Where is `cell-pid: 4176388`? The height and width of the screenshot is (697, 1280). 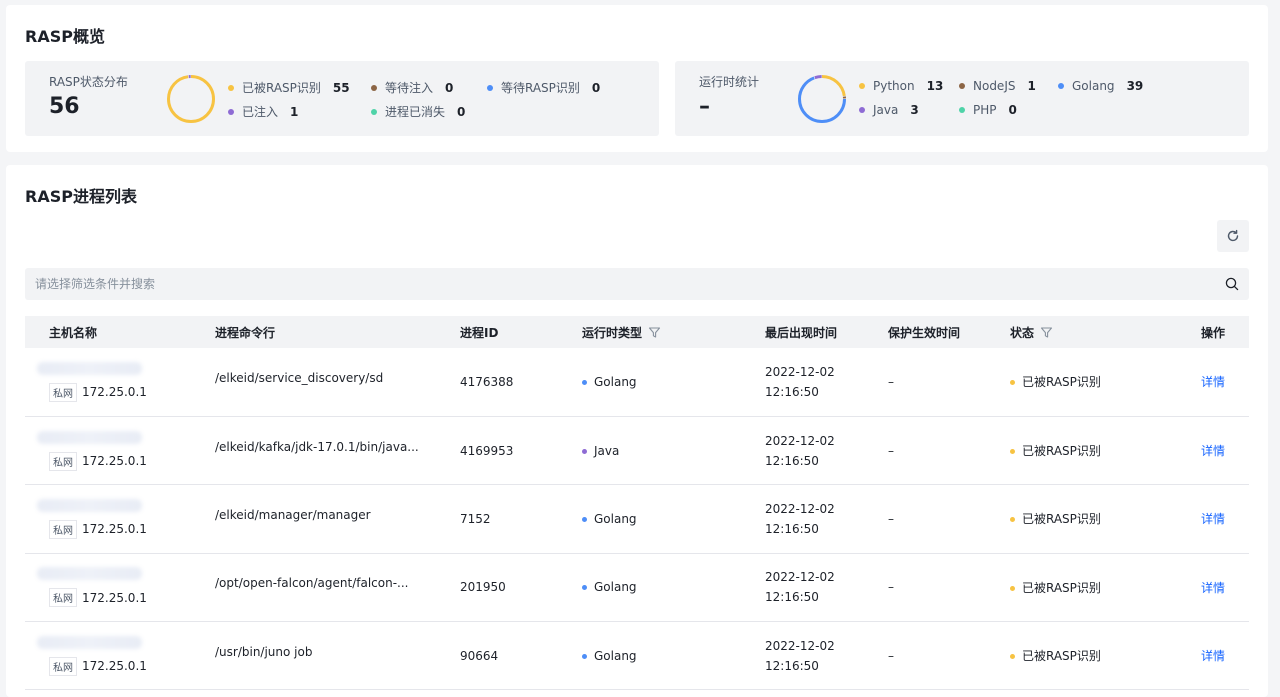
cell-pid: 4176388 is located at coordinates (487, 381).